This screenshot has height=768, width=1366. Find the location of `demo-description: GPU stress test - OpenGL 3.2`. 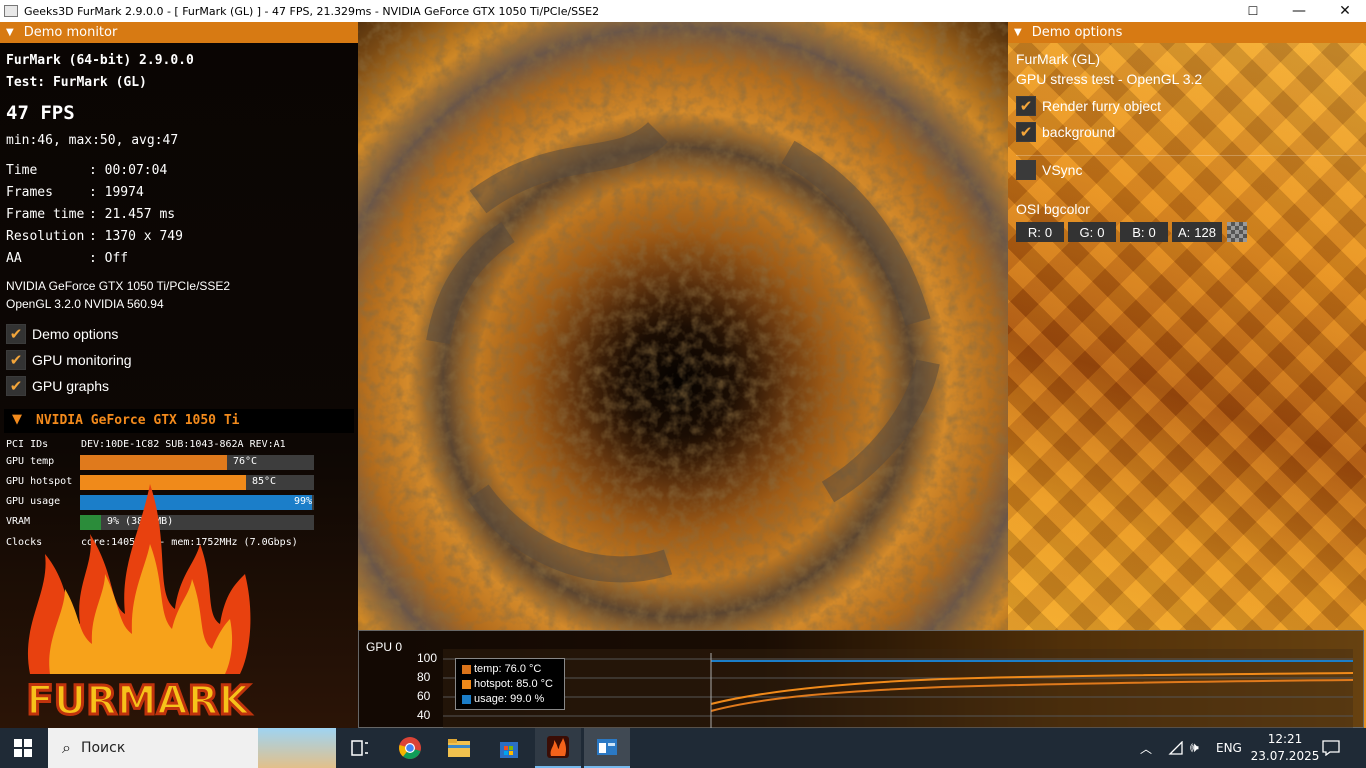

demo-description: GPU stress test - OpenGL 3.2 is located at coordinates (1109, 79).